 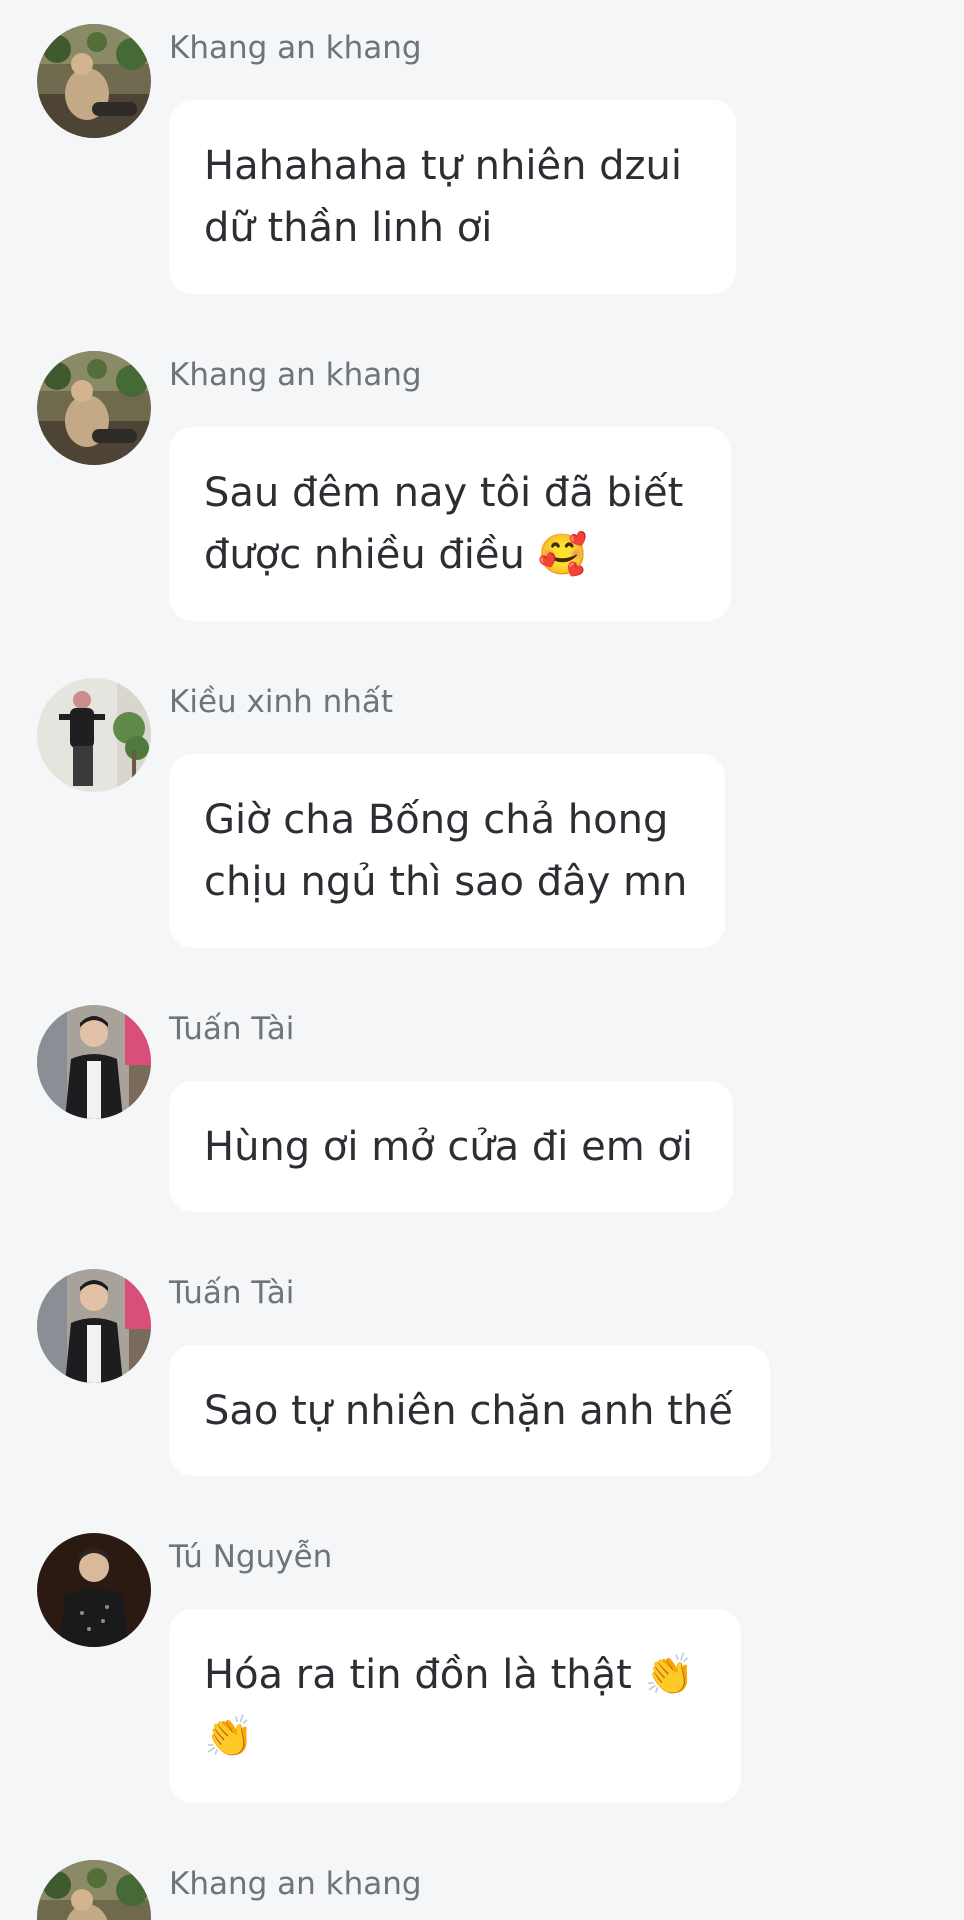 What do you see at coordinates (482, 1878) in the screenshot?
I see `comment-item: Khang an khang` at bounding box center [482, 1878].